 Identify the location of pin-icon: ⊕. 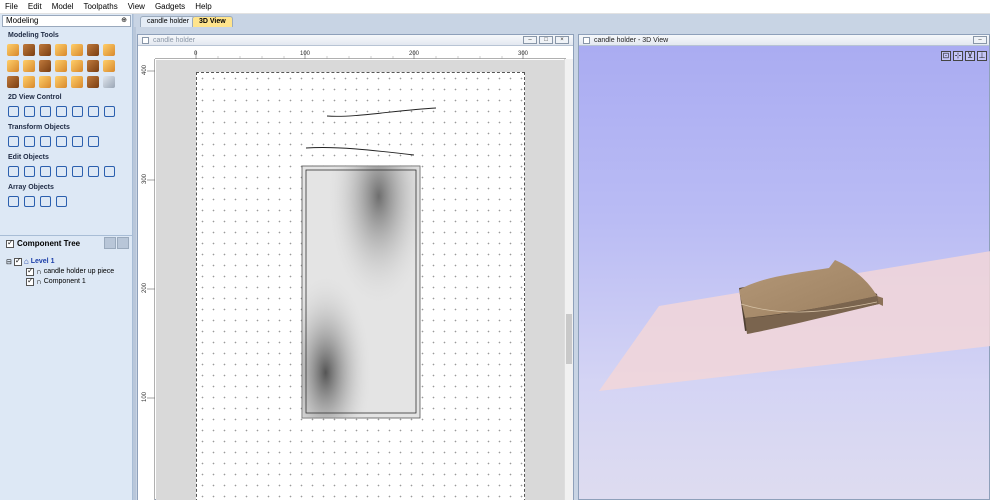
(124, 21).